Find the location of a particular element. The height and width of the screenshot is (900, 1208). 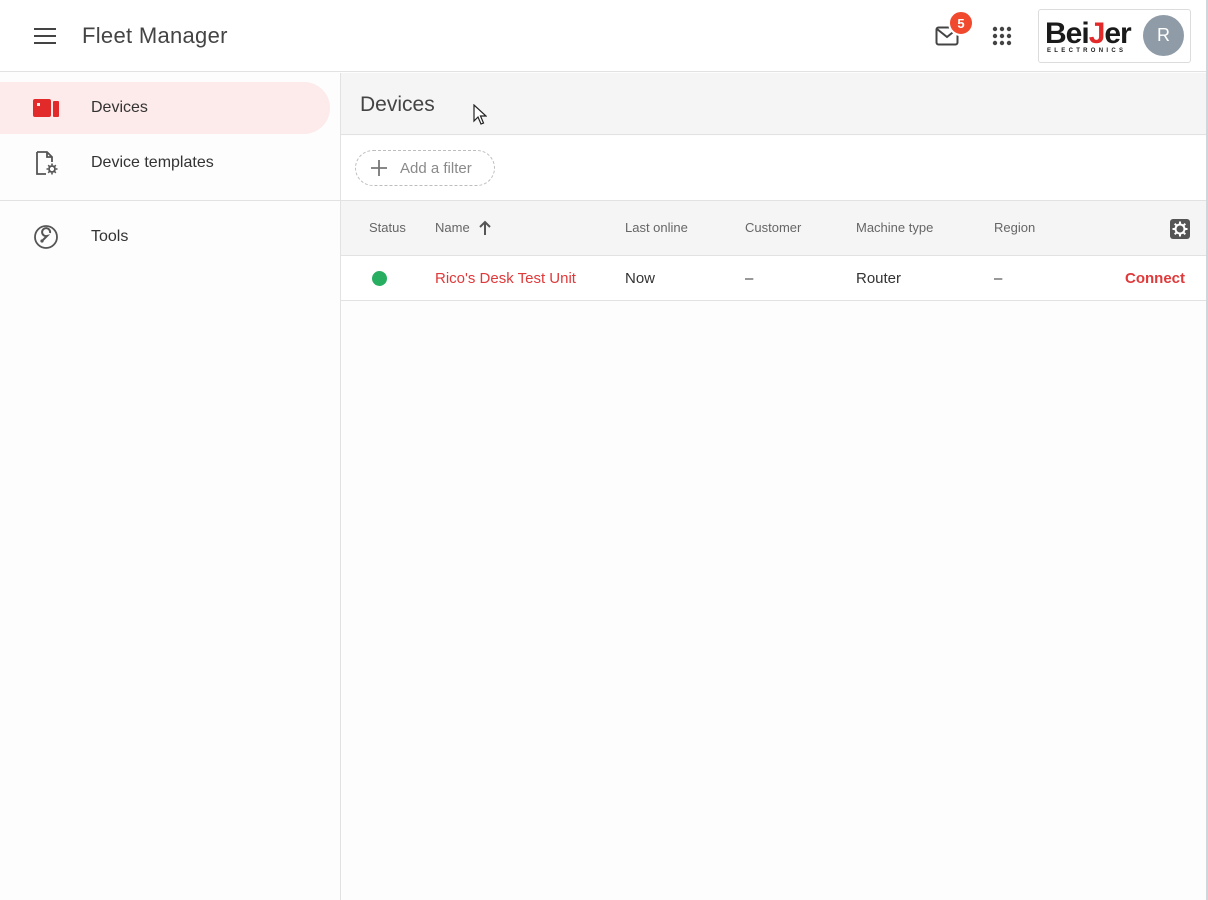

apps-grid-icon is located at coordinates (1002, 36).